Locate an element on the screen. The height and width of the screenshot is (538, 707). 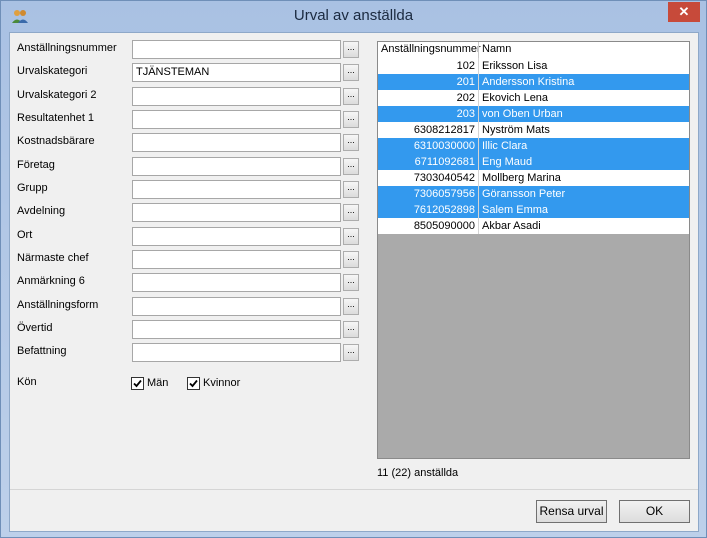
employee-name-cell: Eriksson Lisa is located at coordinates (515, 66).